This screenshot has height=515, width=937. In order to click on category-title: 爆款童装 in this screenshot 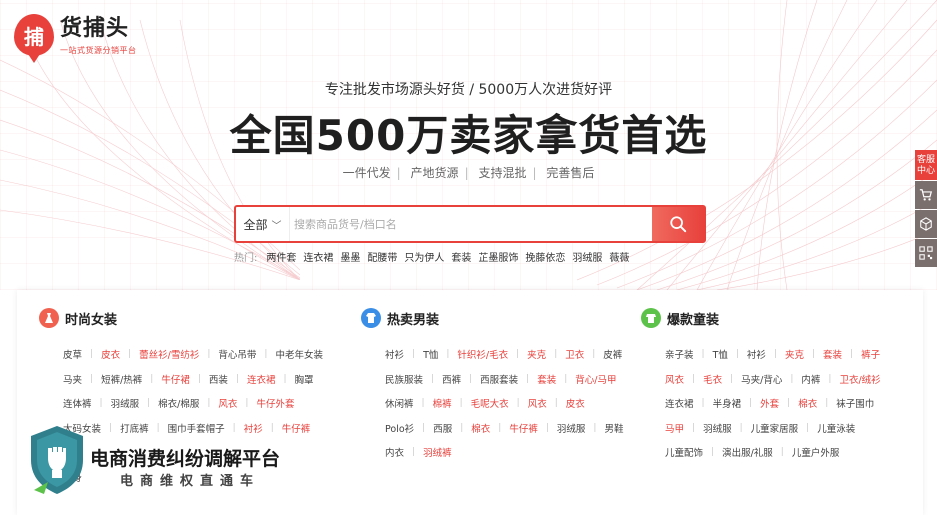, I will do `click(693, 318)`.